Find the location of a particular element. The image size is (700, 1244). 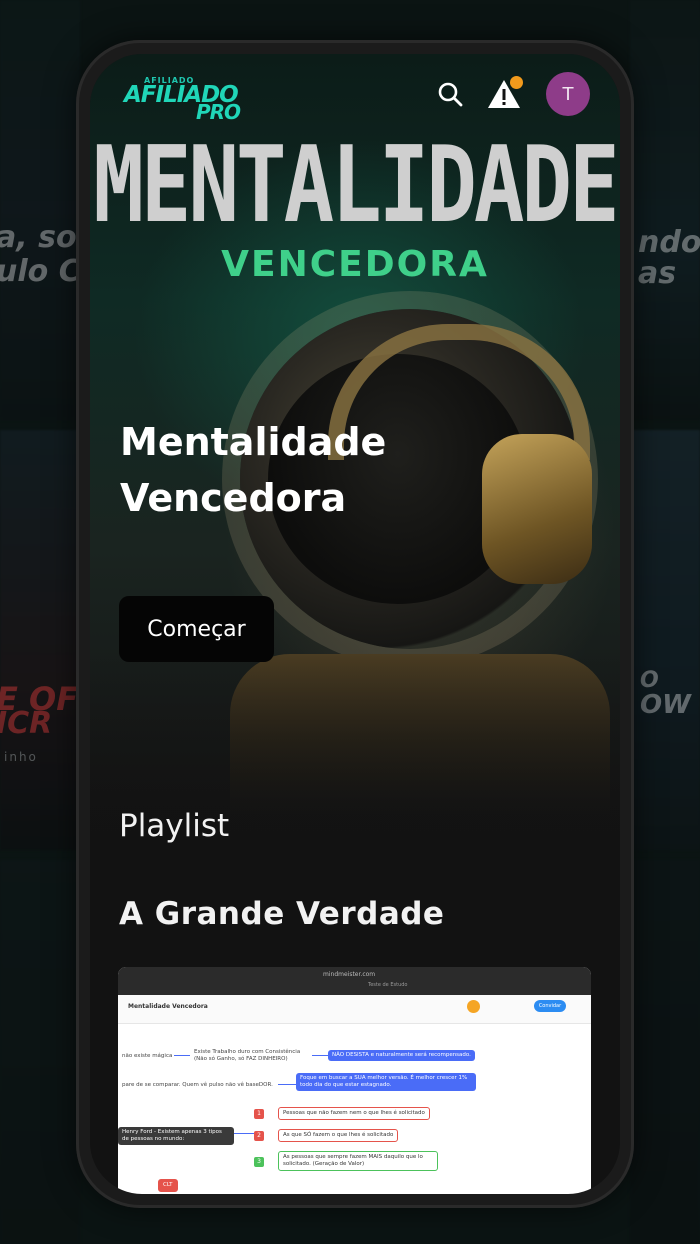

notification-dot is located at coordinates (516, 82).